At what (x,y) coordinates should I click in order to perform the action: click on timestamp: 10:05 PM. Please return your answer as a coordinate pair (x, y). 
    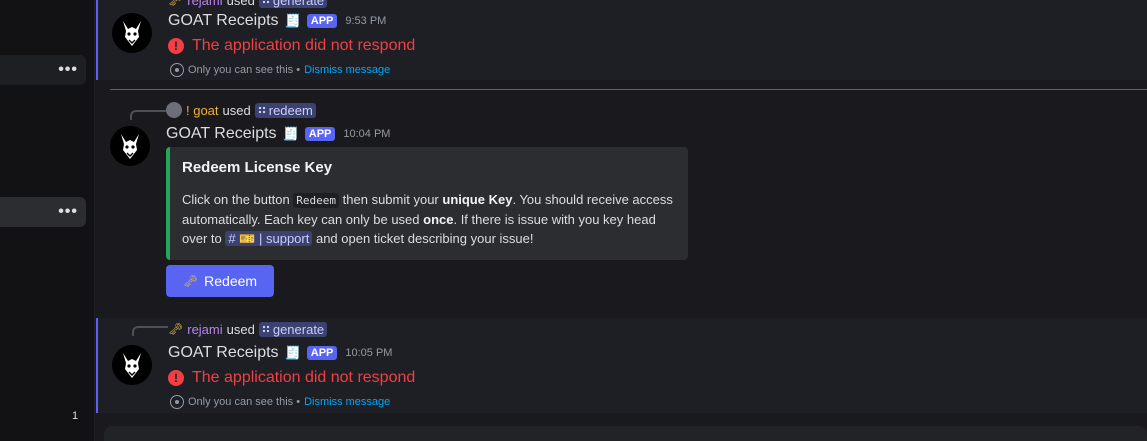
    Looking at the image, I should click on (368, 353).